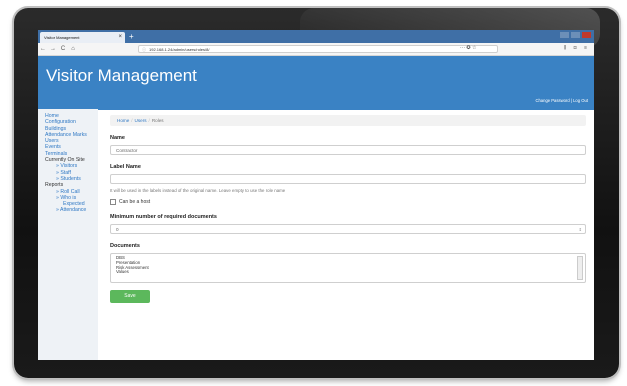 The width and height of the screenshot is (627, 386). I want to click on save-button: Save, so click(130, 296).